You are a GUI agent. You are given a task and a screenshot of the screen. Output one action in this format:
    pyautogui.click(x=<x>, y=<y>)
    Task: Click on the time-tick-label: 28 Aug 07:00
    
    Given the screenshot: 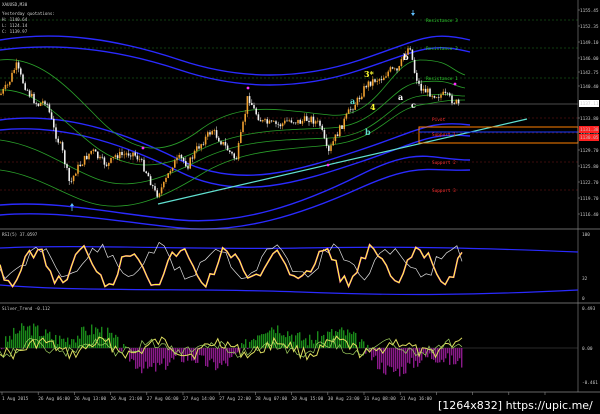 What is the action you would take?
    pyautogui.click(x=271, y=399)
    